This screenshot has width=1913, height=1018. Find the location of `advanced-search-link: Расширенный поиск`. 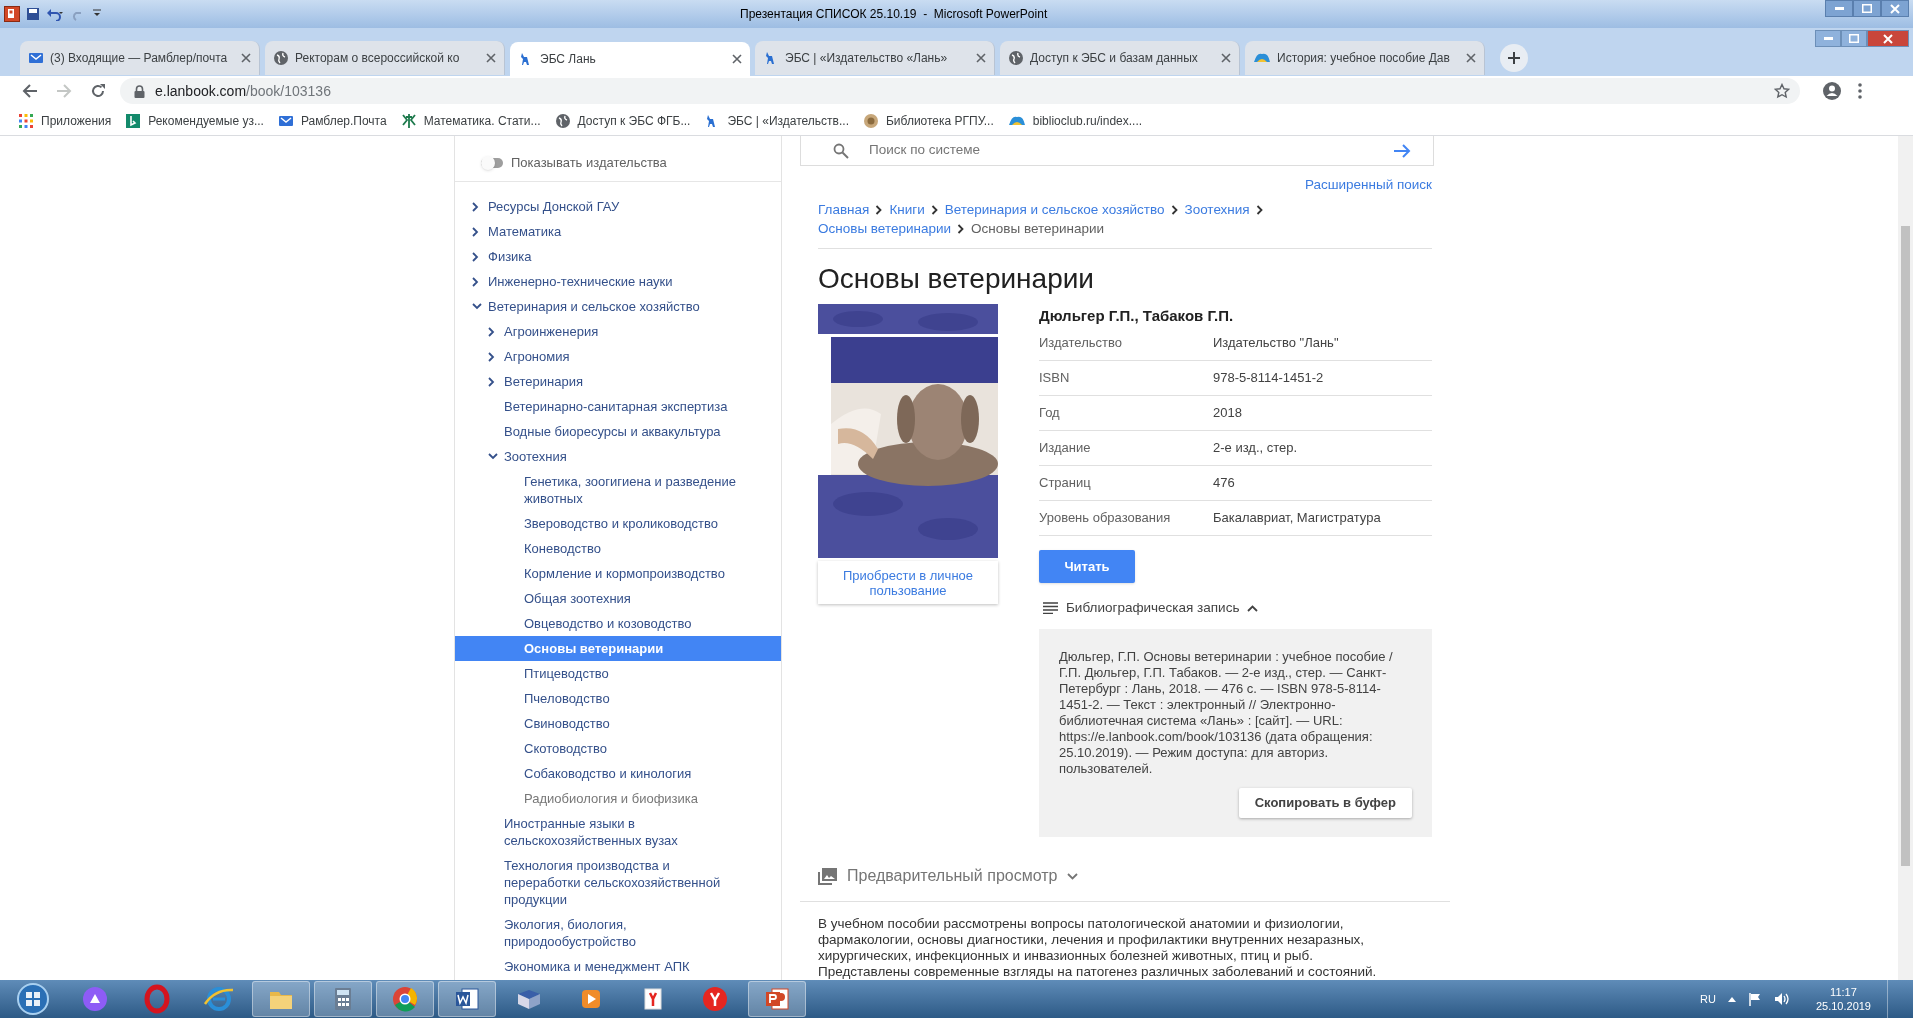

advanced-search-link: Расширенный поиск is located at coordinates (1368, 185).